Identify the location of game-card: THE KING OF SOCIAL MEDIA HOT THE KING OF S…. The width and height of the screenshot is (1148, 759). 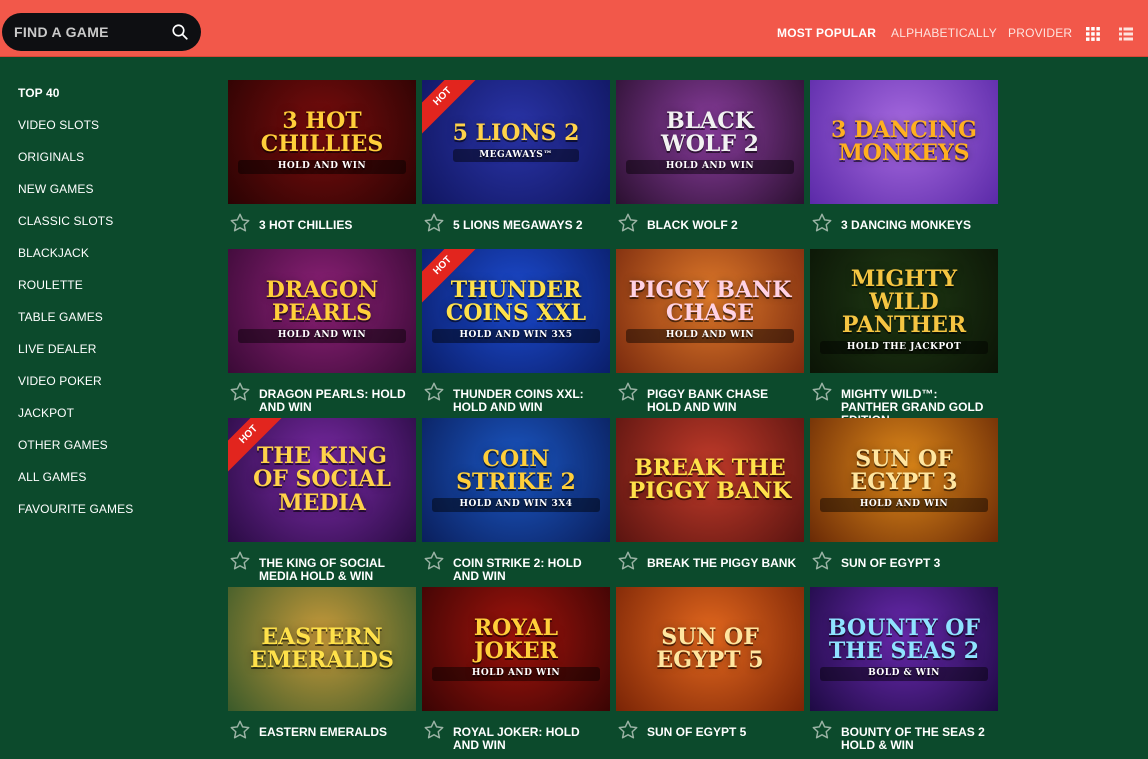
(322, 502).